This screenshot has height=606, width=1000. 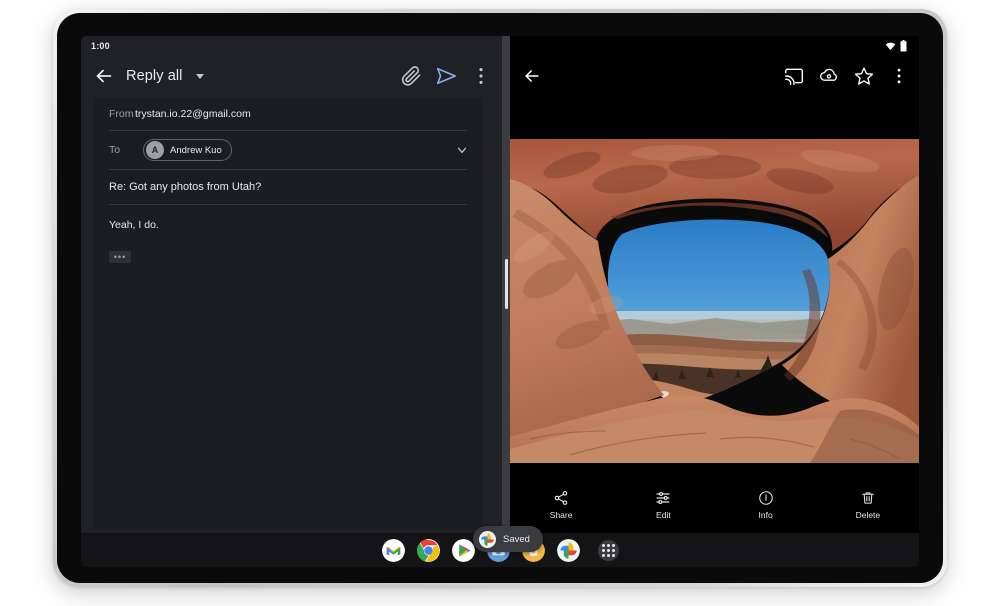 What do you see at coordinates (868, 515) in the screenshot?
I see `delete-label: Delete` at bounding box center [868, 515].